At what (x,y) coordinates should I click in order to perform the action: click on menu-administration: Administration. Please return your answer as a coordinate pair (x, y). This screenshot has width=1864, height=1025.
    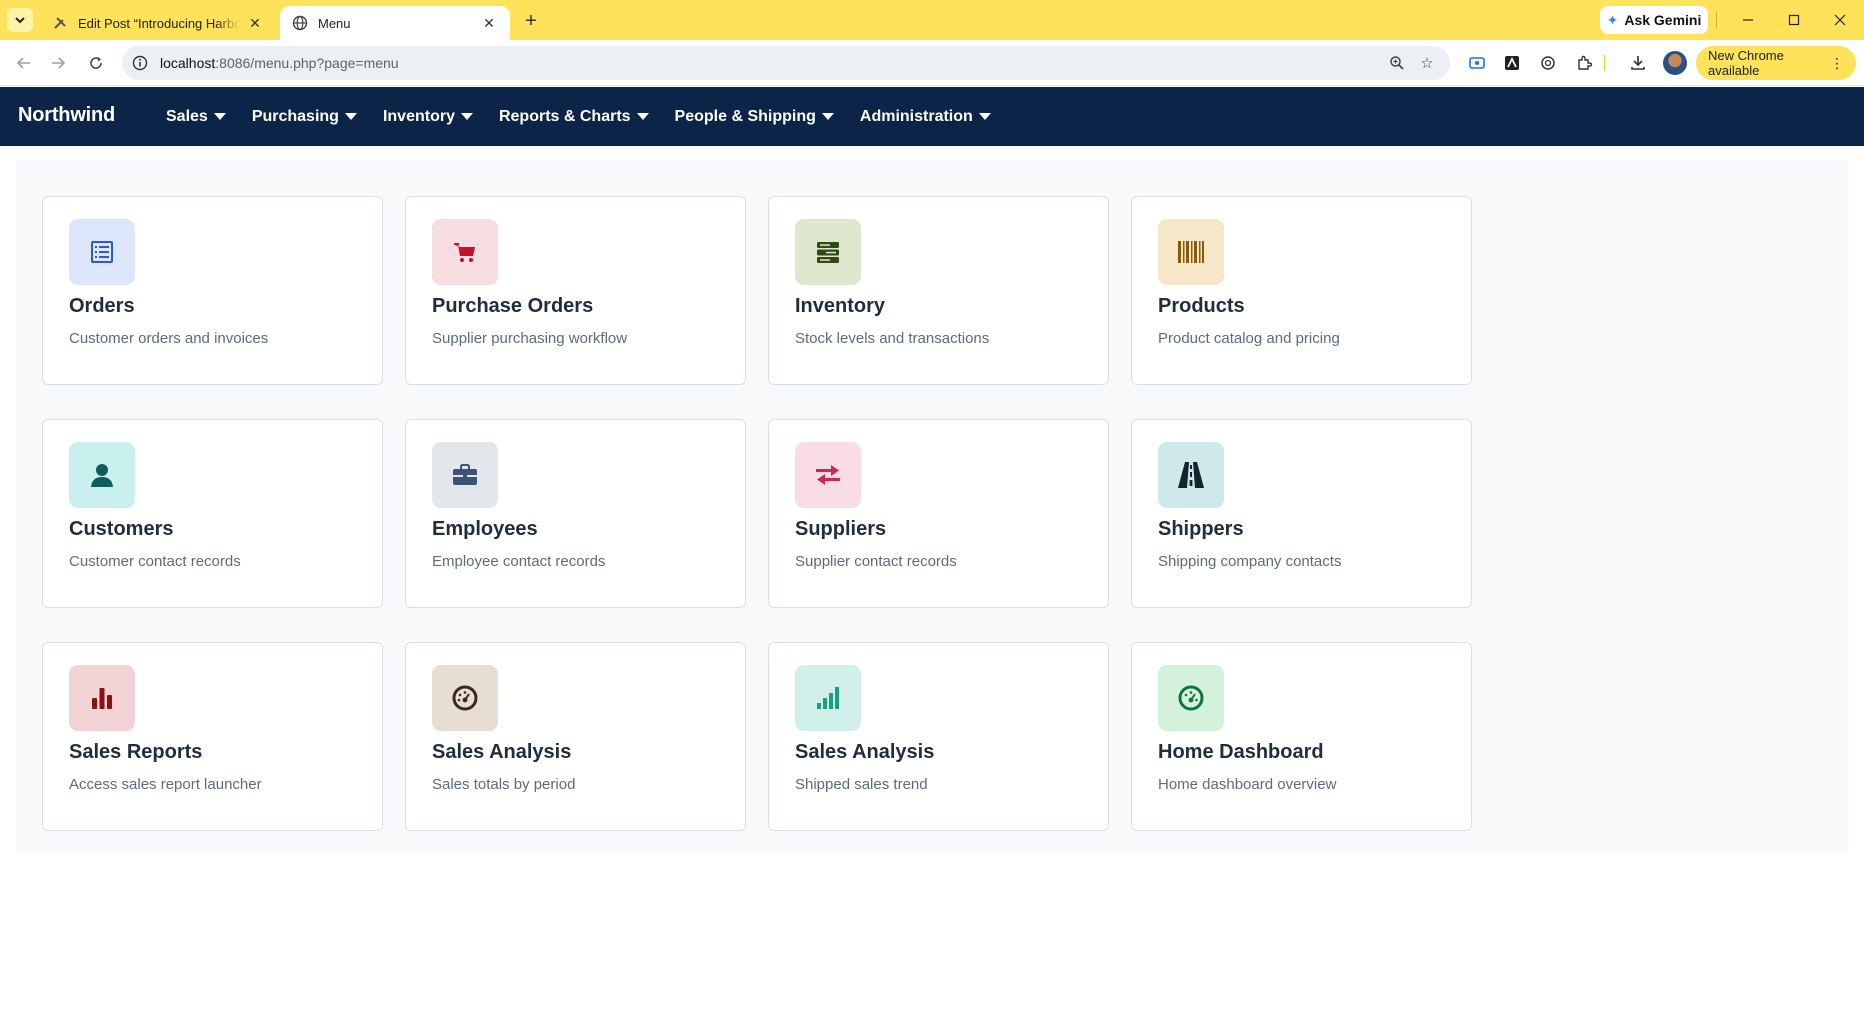
    Looking at the image, I should click on (925, 117).